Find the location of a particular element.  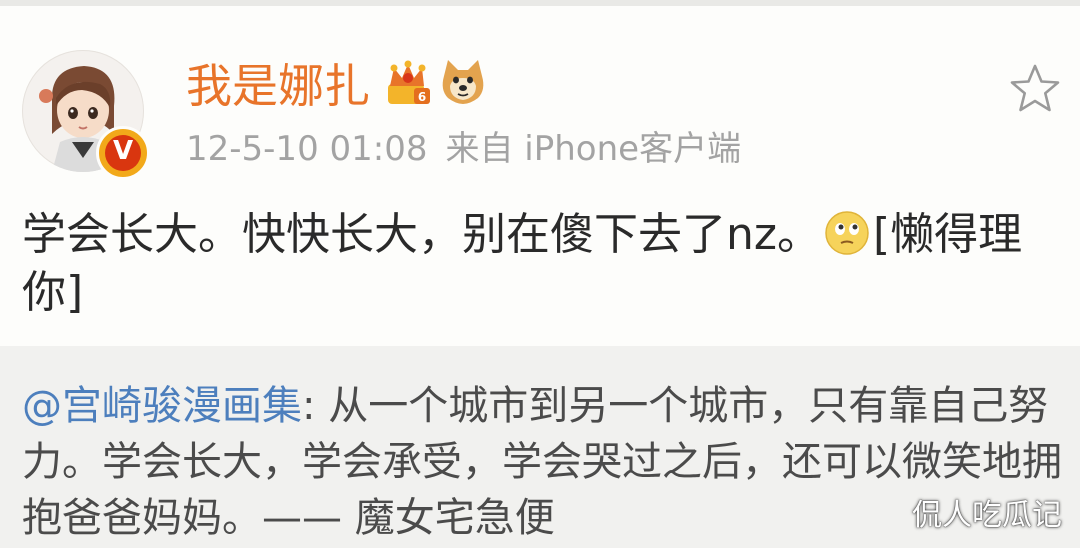

post-meta: 12-5-10 01:08 来自 iPhone客户端 is located at coordinates (463, 149).